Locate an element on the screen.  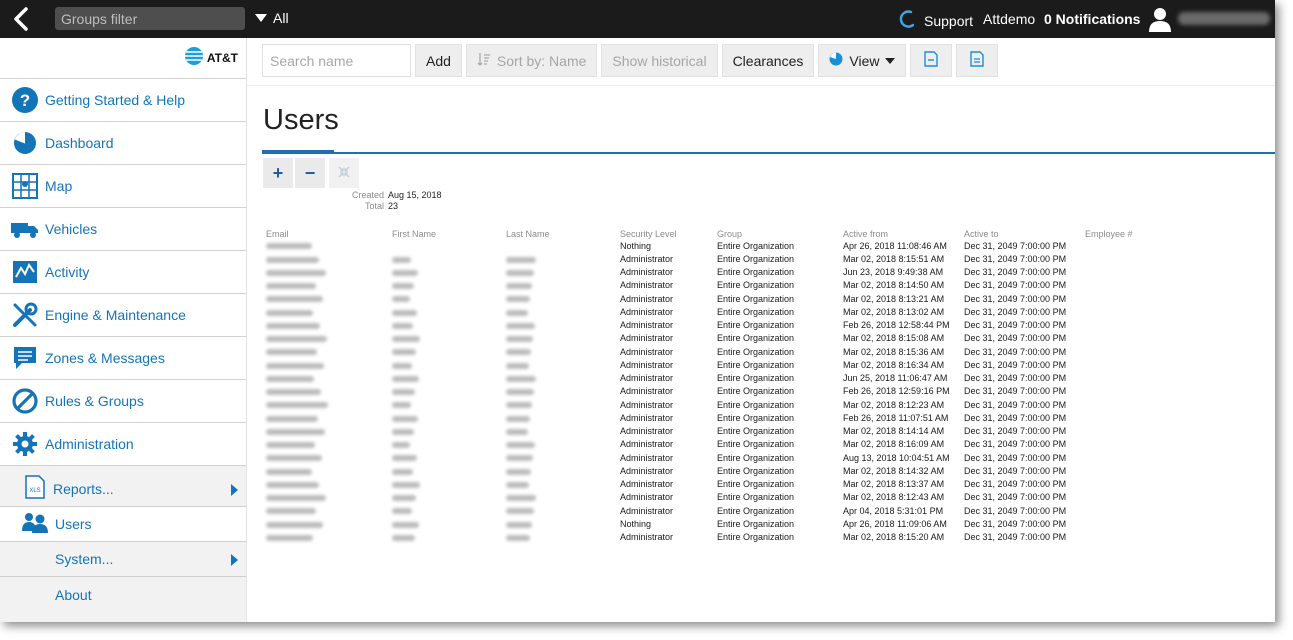
cell-active-from: Mar 02, 2018 8:15:20 AM is located at coordinates (894, 537).